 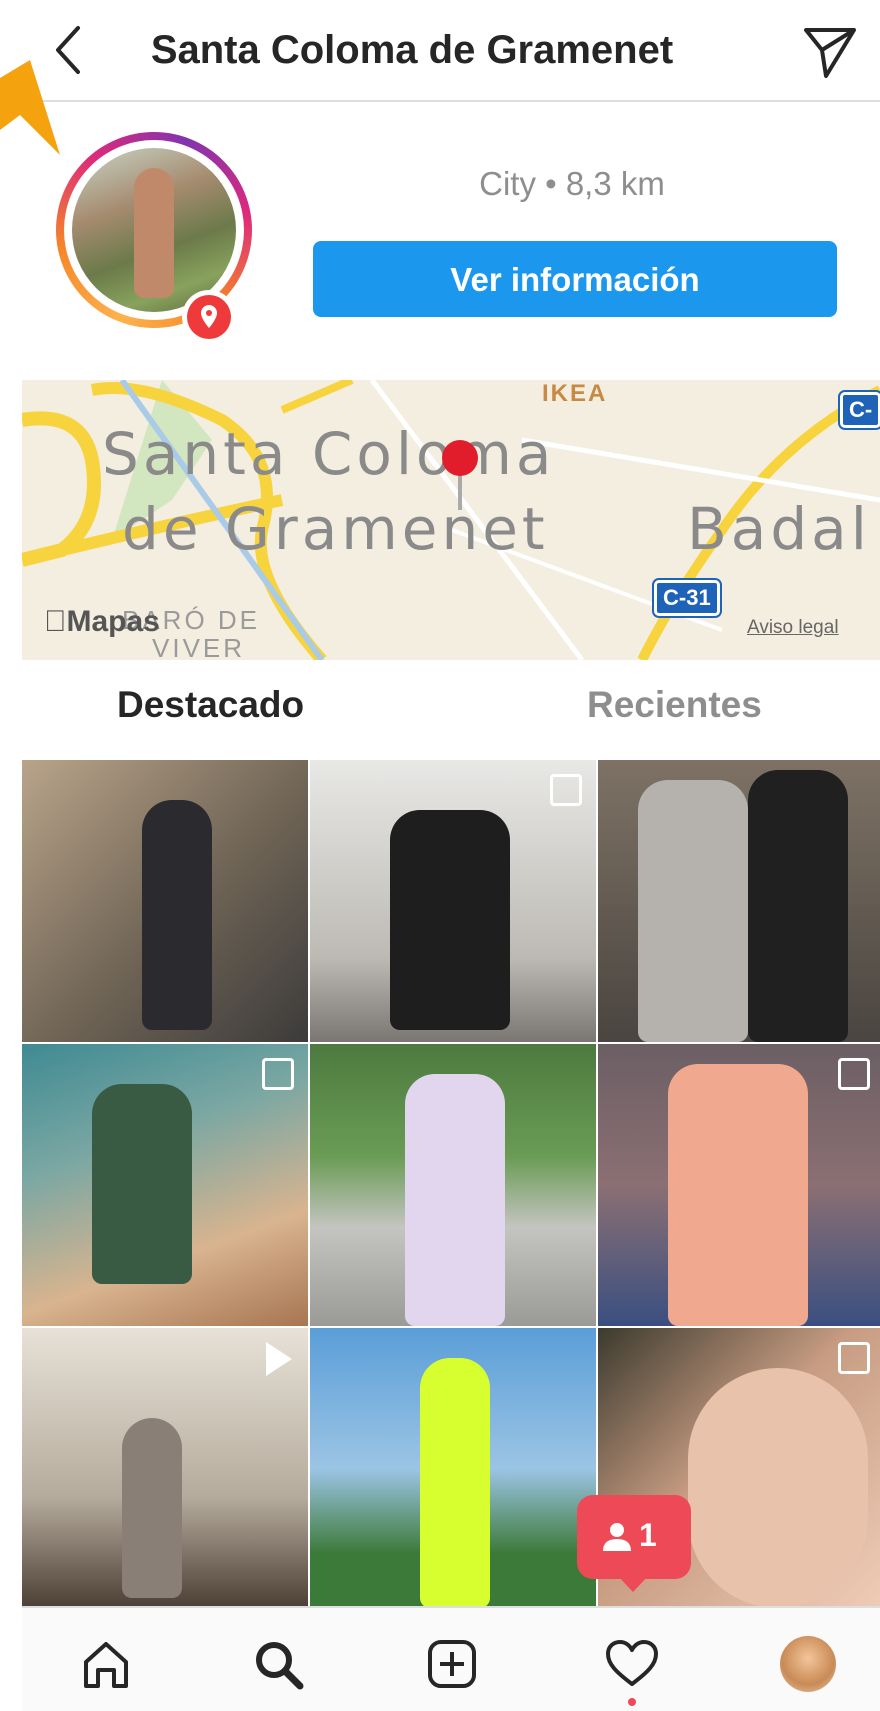 I want to click on location-pin-badge, so click(x=209, y=317).